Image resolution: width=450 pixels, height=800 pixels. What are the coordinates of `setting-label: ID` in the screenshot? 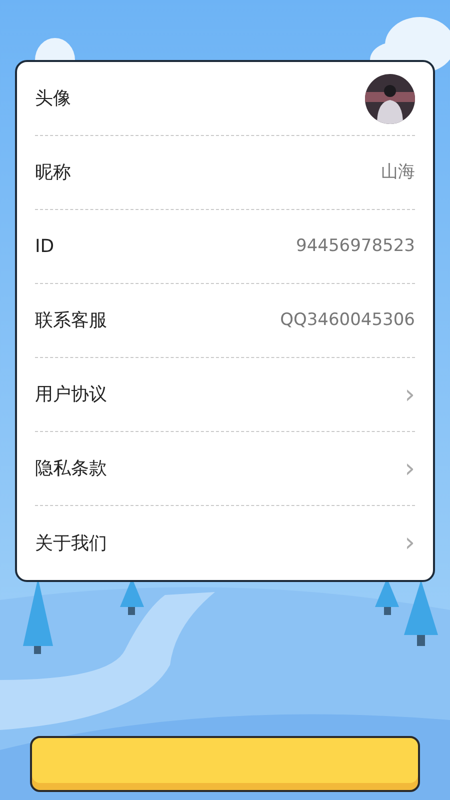 It's located at (44, 247).